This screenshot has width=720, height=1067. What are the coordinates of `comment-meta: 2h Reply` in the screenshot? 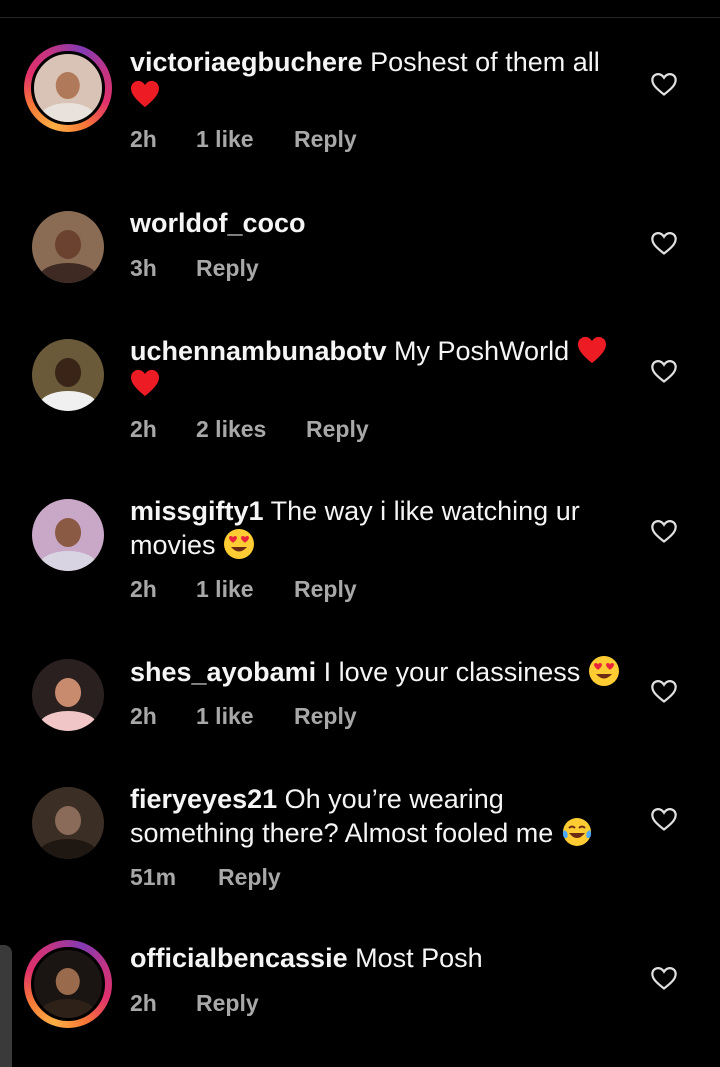 It's located at (194, 1003).